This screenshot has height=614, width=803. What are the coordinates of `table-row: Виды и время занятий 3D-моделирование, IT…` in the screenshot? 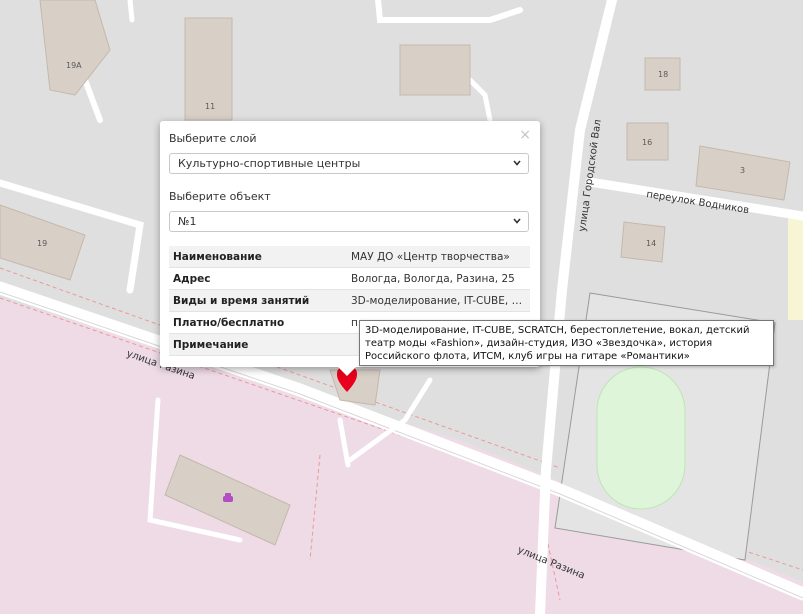 It's located at (349, 300).